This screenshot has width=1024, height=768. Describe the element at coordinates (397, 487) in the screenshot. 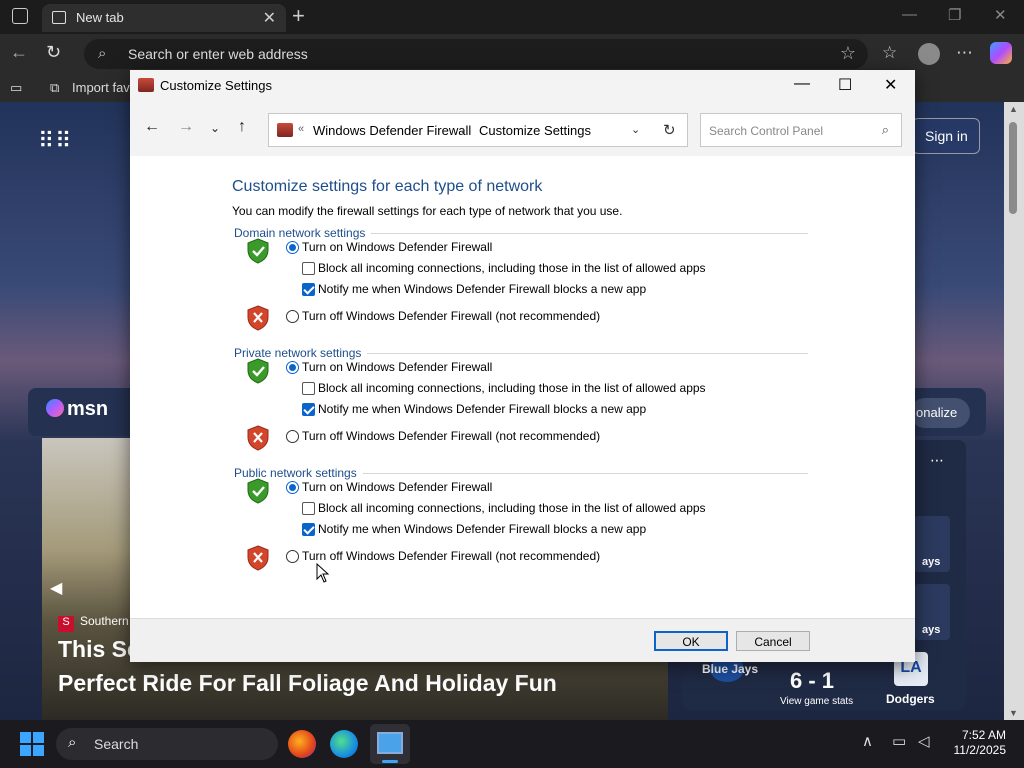

I see `public-turn-on-label: Turn on Windows Defender Firewall` at that location.